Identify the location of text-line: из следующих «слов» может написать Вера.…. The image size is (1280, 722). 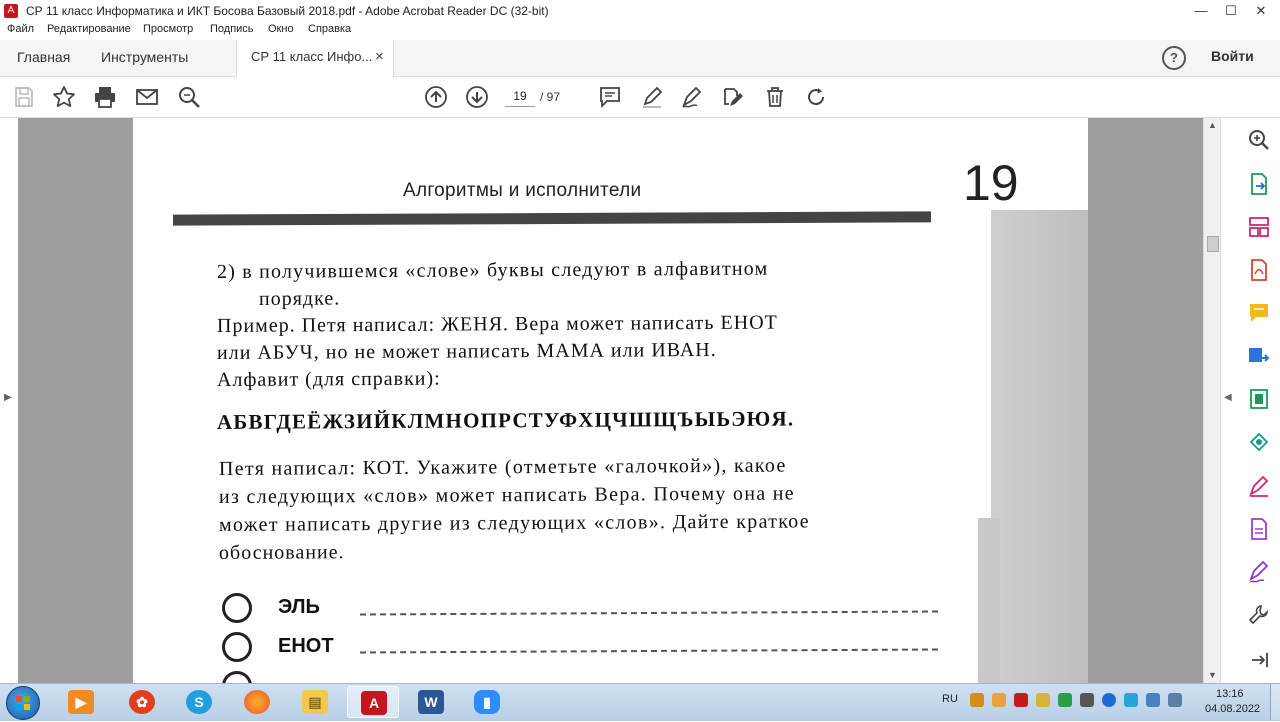
(507, 495).